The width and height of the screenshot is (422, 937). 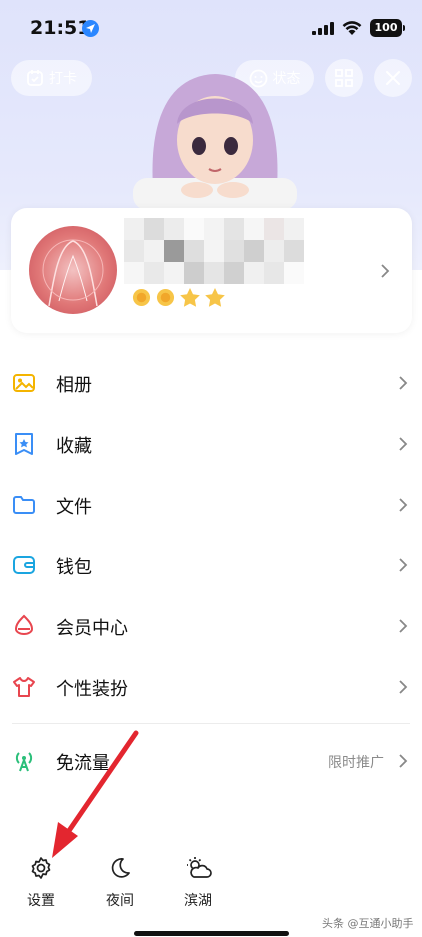 I want to click on menu-item-favorites: 收藏, so click(x=211, y=444).